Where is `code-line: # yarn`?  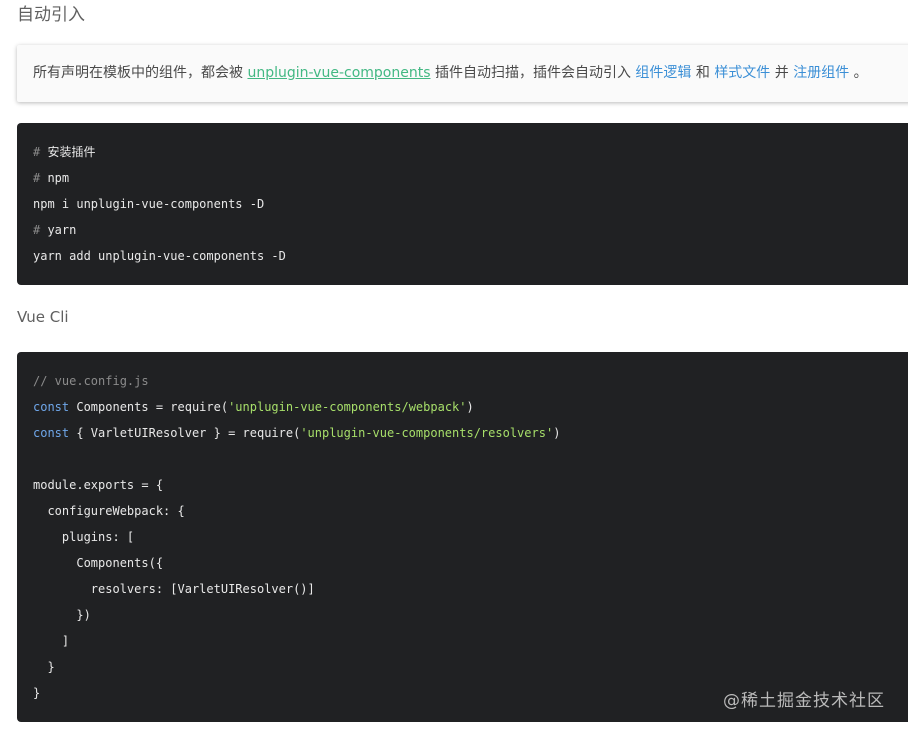 code-line: # yarn is located at coordinates (470, 230).